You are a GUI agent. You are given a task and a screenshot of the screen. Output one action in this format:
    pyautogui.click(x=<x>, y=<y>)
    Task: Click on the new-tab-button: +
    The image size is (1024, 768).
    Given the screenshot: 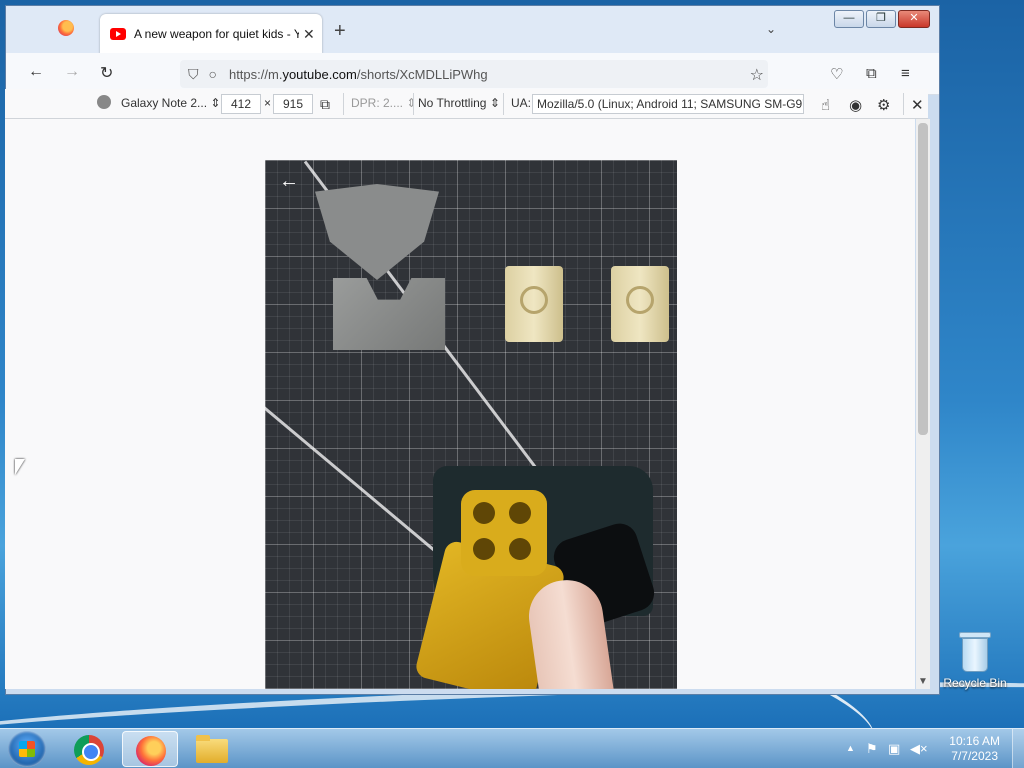 What is the action you would take?
    pyautogui.click(x=340, y=31)
    